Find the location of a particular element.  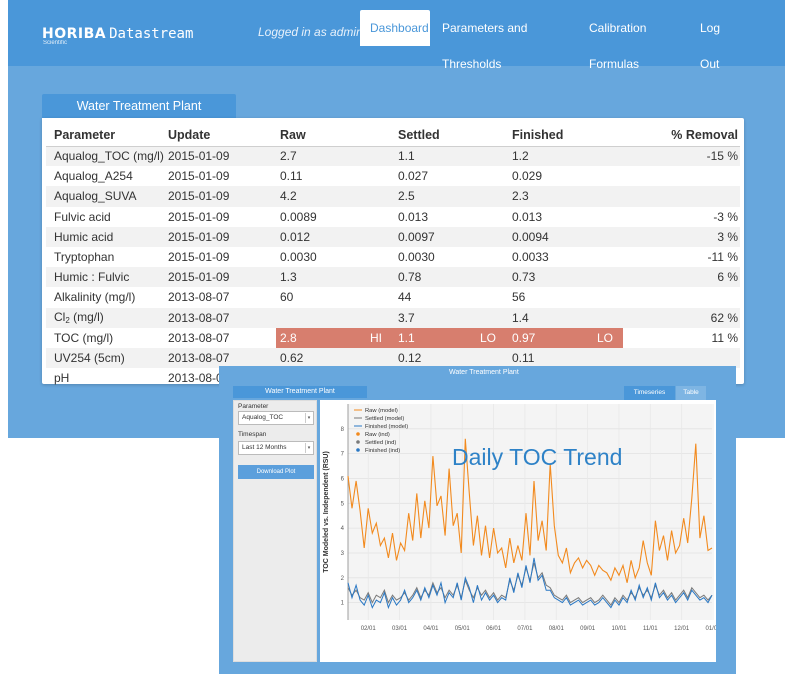

nav-dashboard: Dashboard is located at coordinates (395, 29).